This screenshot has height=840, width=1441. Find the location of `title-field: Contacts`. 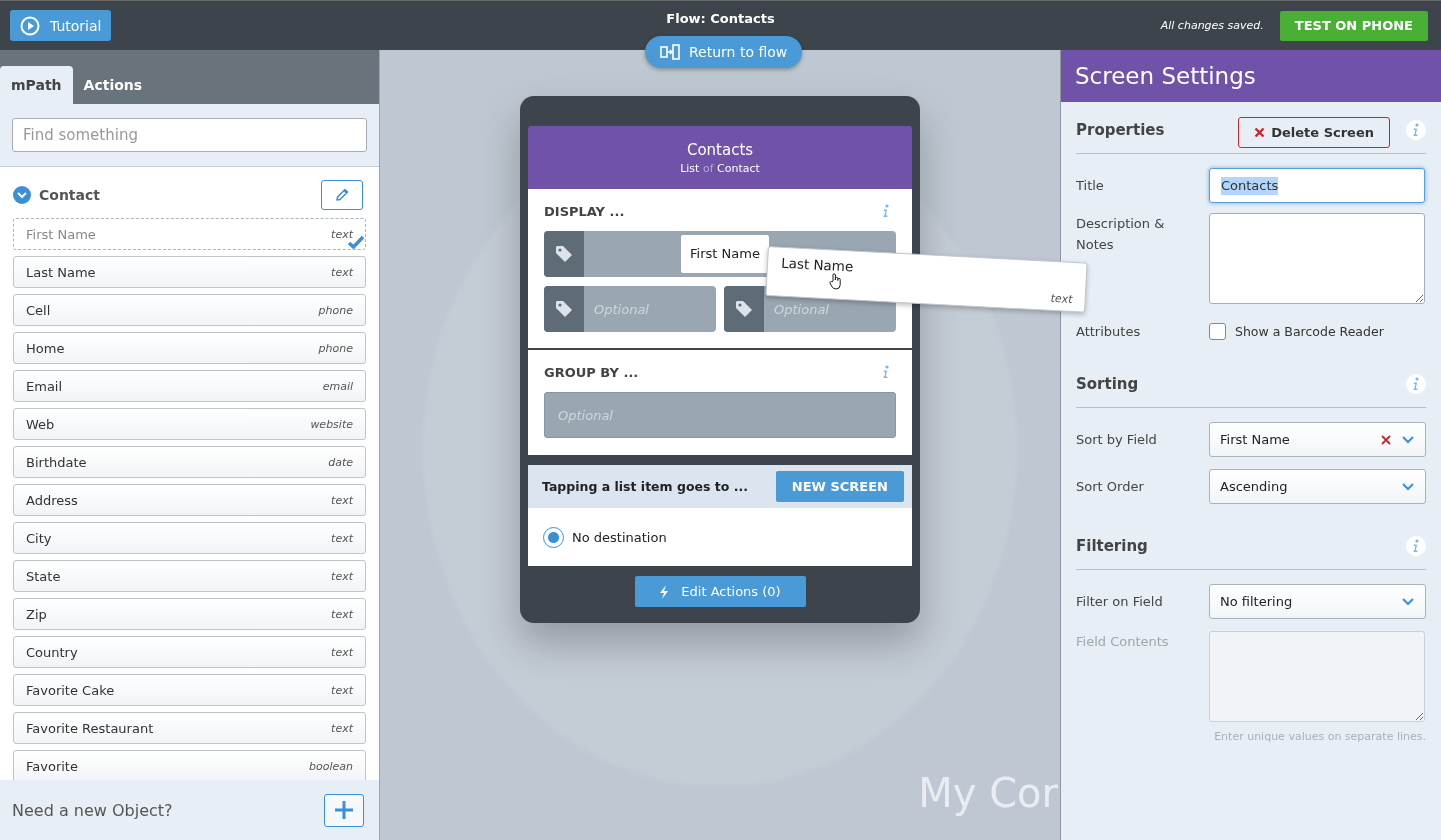

title-field: Contacts is located at coordinates (1317, 185).